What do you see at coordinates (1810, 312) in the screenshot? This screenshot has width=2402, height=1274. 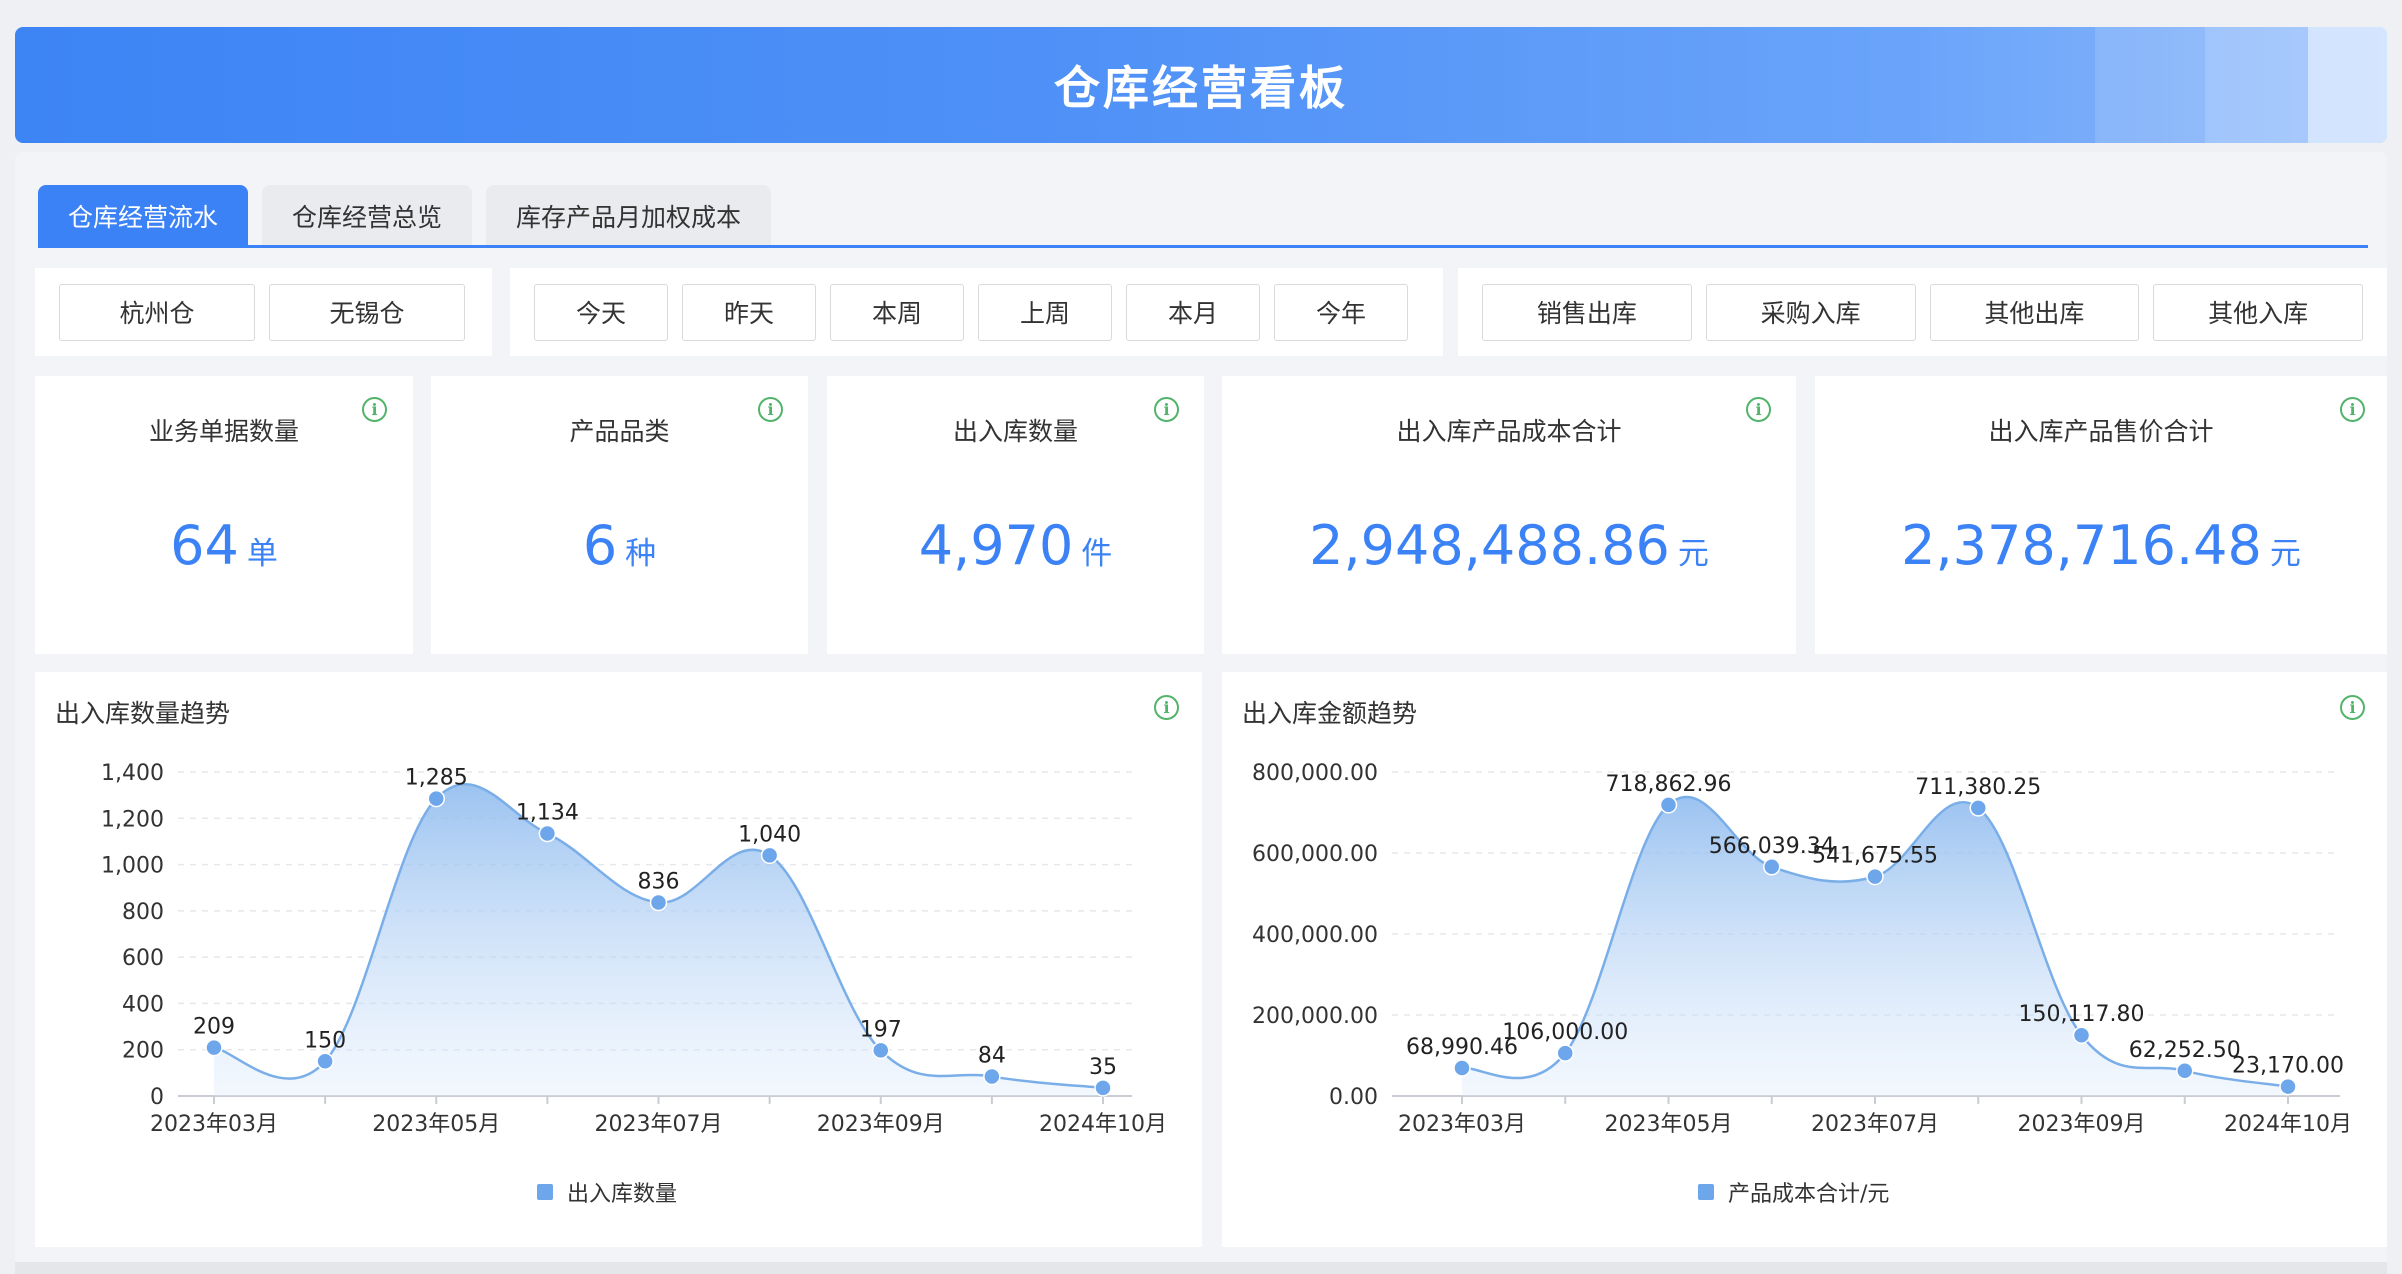 I see `type-button-purchase-in: 采购入库` at bounding box center [1810, 312].